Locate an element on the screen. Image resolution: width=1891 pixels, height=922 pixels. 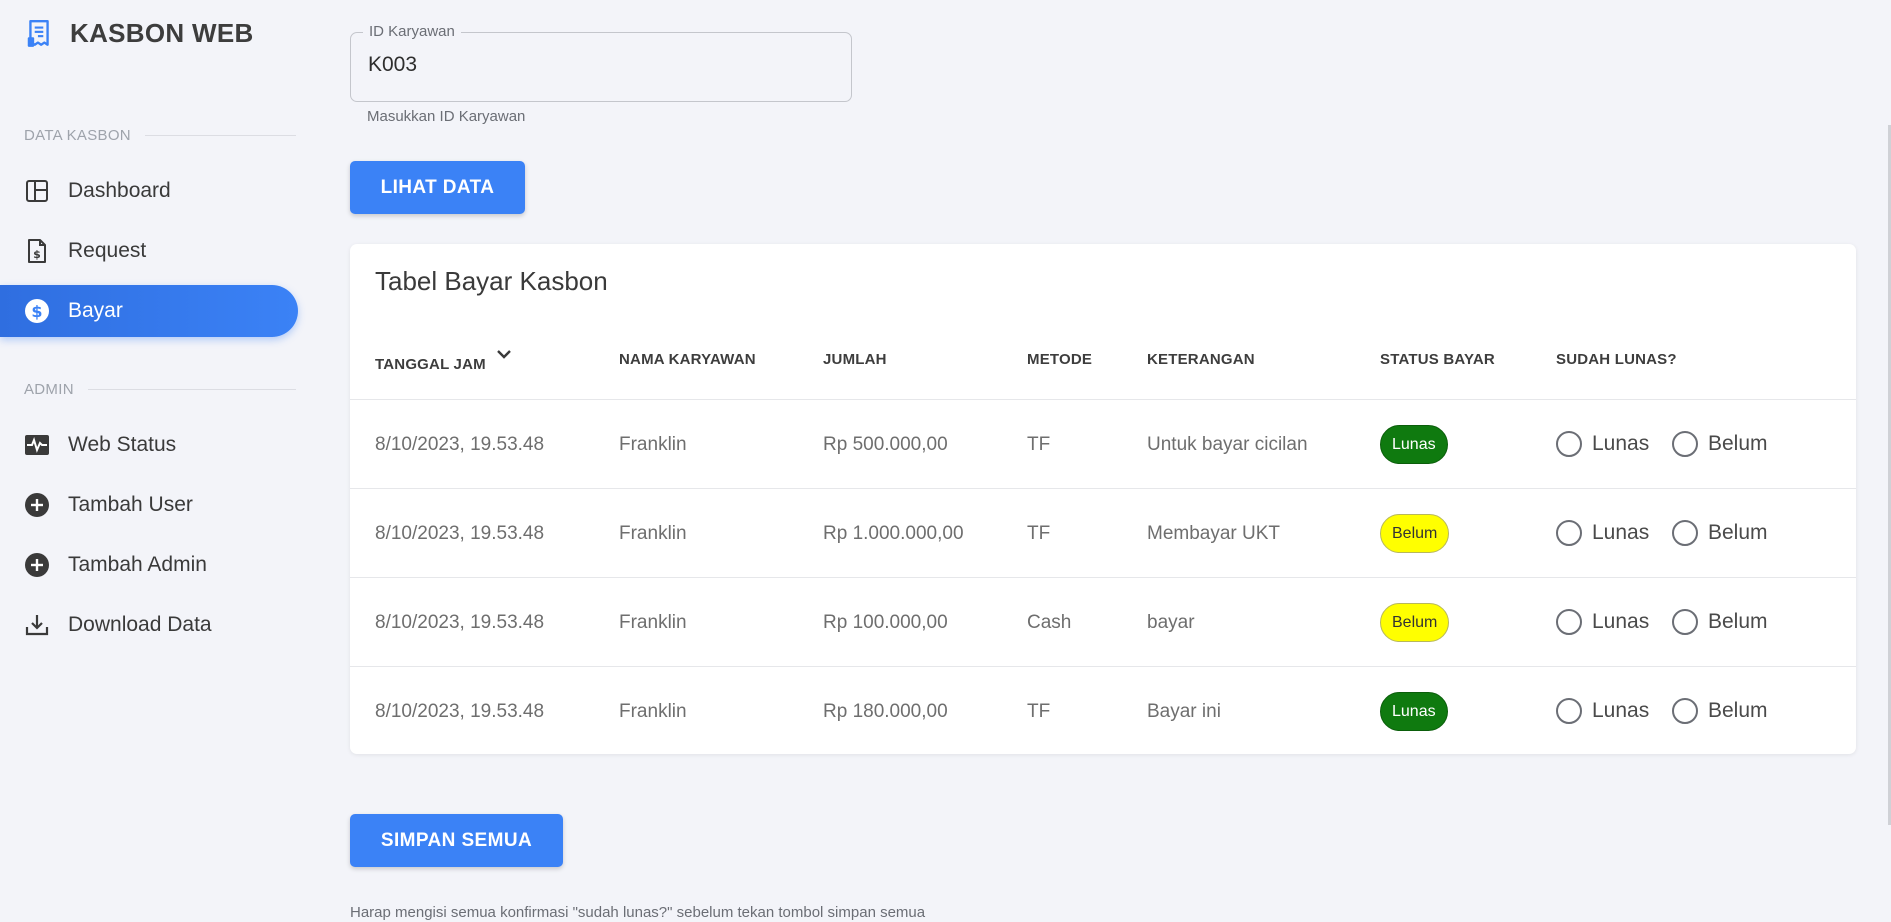
chevron-down-icon is located at coordinates (504, 355).